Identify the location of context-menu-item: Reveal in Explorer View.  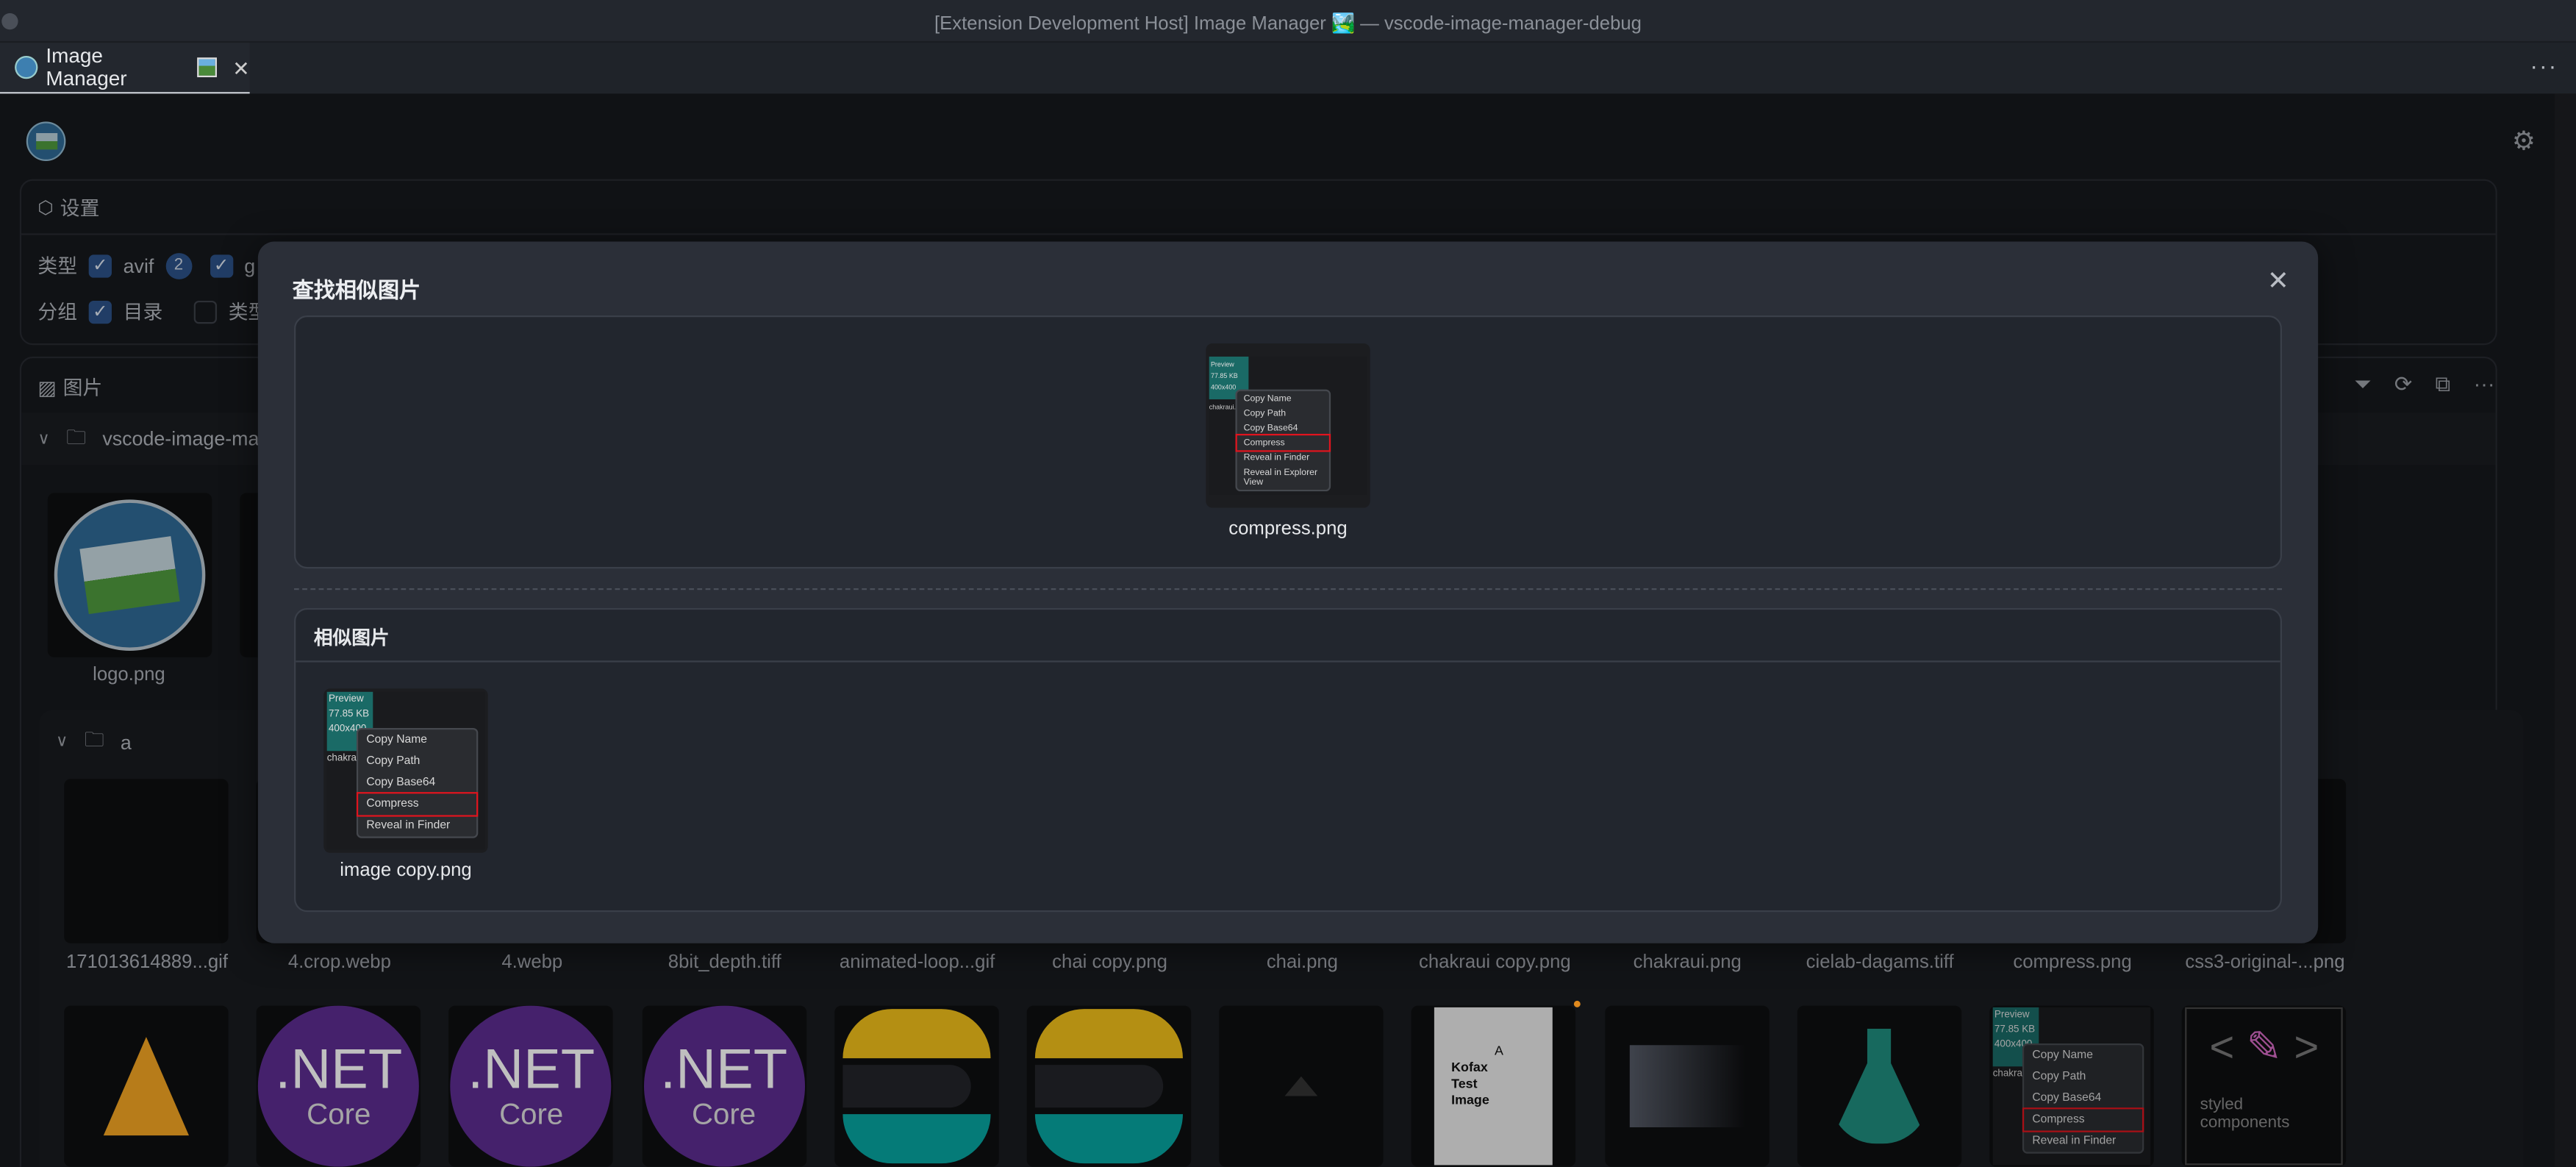
(1280, 477).